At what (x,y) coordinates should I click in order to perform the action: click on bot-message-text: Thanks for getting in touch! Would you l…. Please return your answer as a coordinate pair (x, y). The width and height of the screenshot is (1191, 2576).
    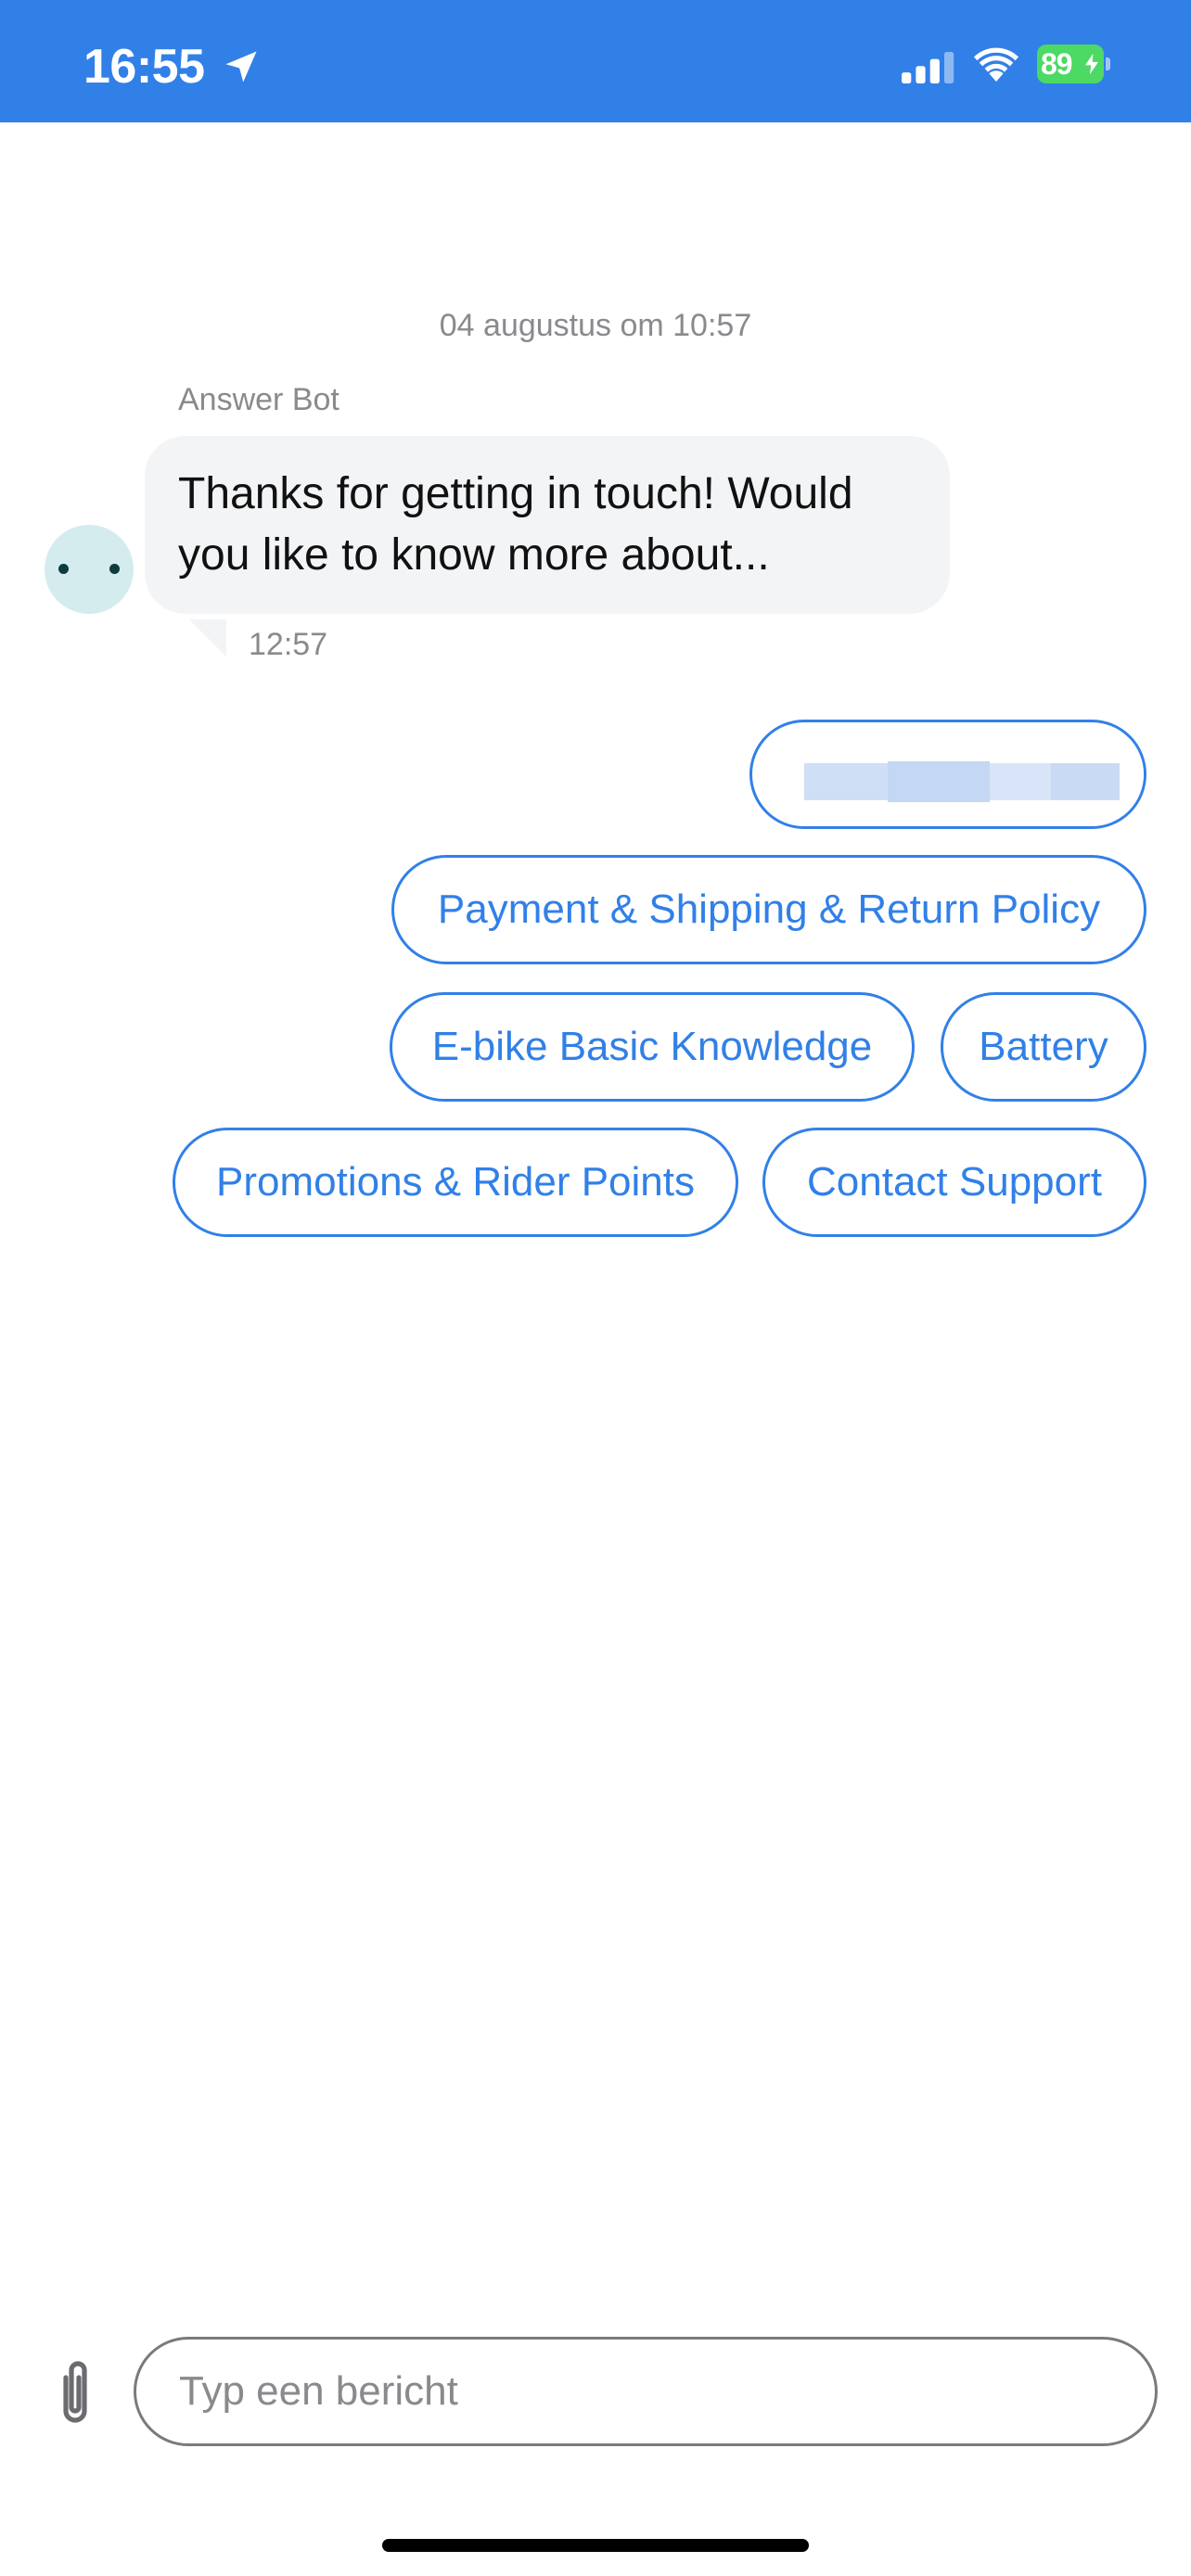
    Looking at the image, I should click on (515, 524).